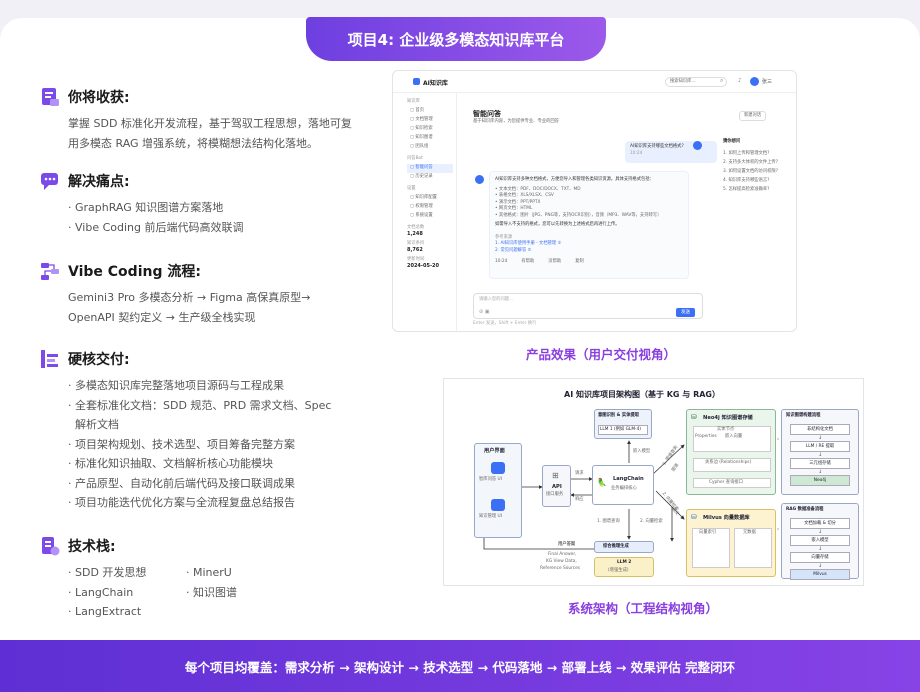  I want to click on product-caption: 产品效果（用户交付视角）, so click(601, 354).